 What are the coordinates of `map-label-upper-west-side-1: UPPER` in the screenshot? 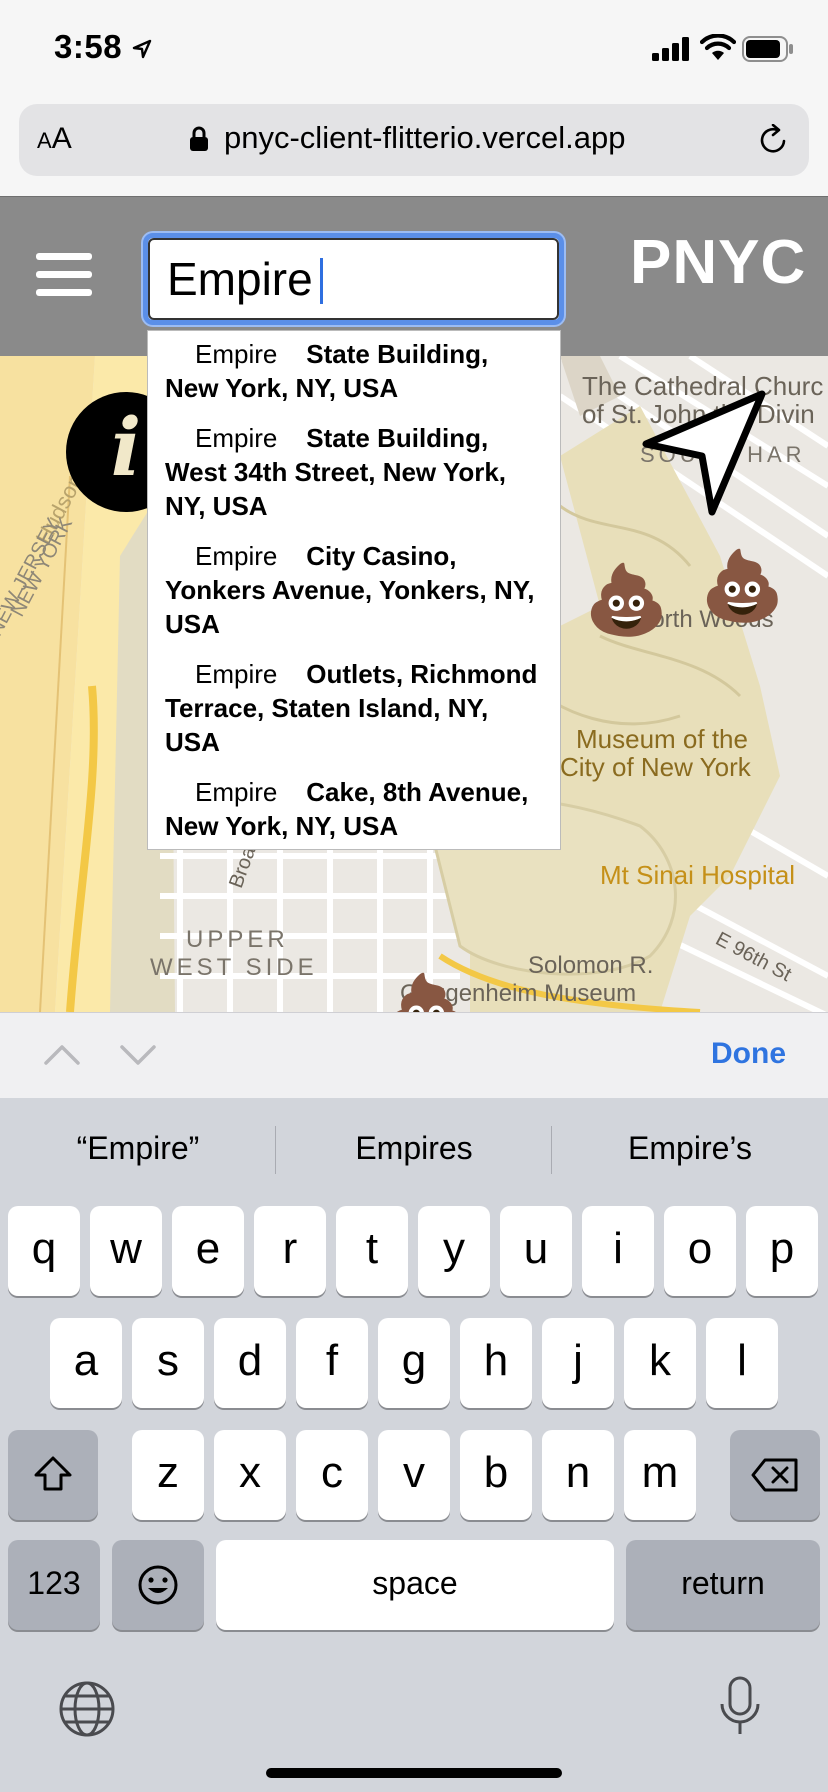 It's located at (237, 939).